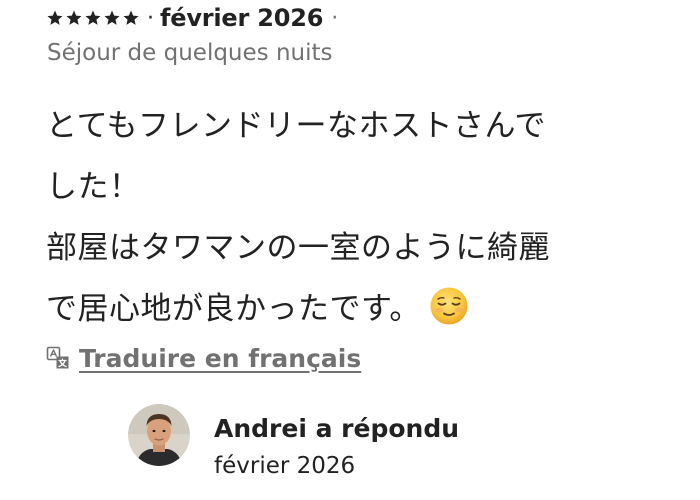  What do you see at coordinates (159, 435) in the screenshot?
I see `host-avatar` at bounding box center [159, 435].